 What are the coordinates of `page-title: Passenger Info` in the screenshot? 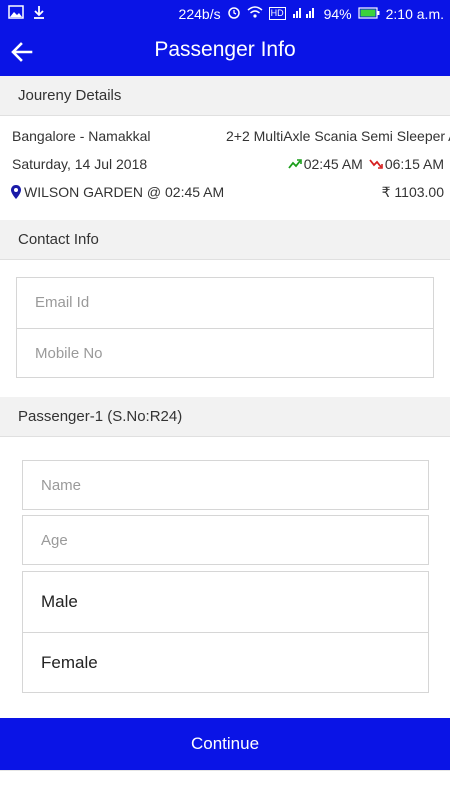 It's located at (225, 49).